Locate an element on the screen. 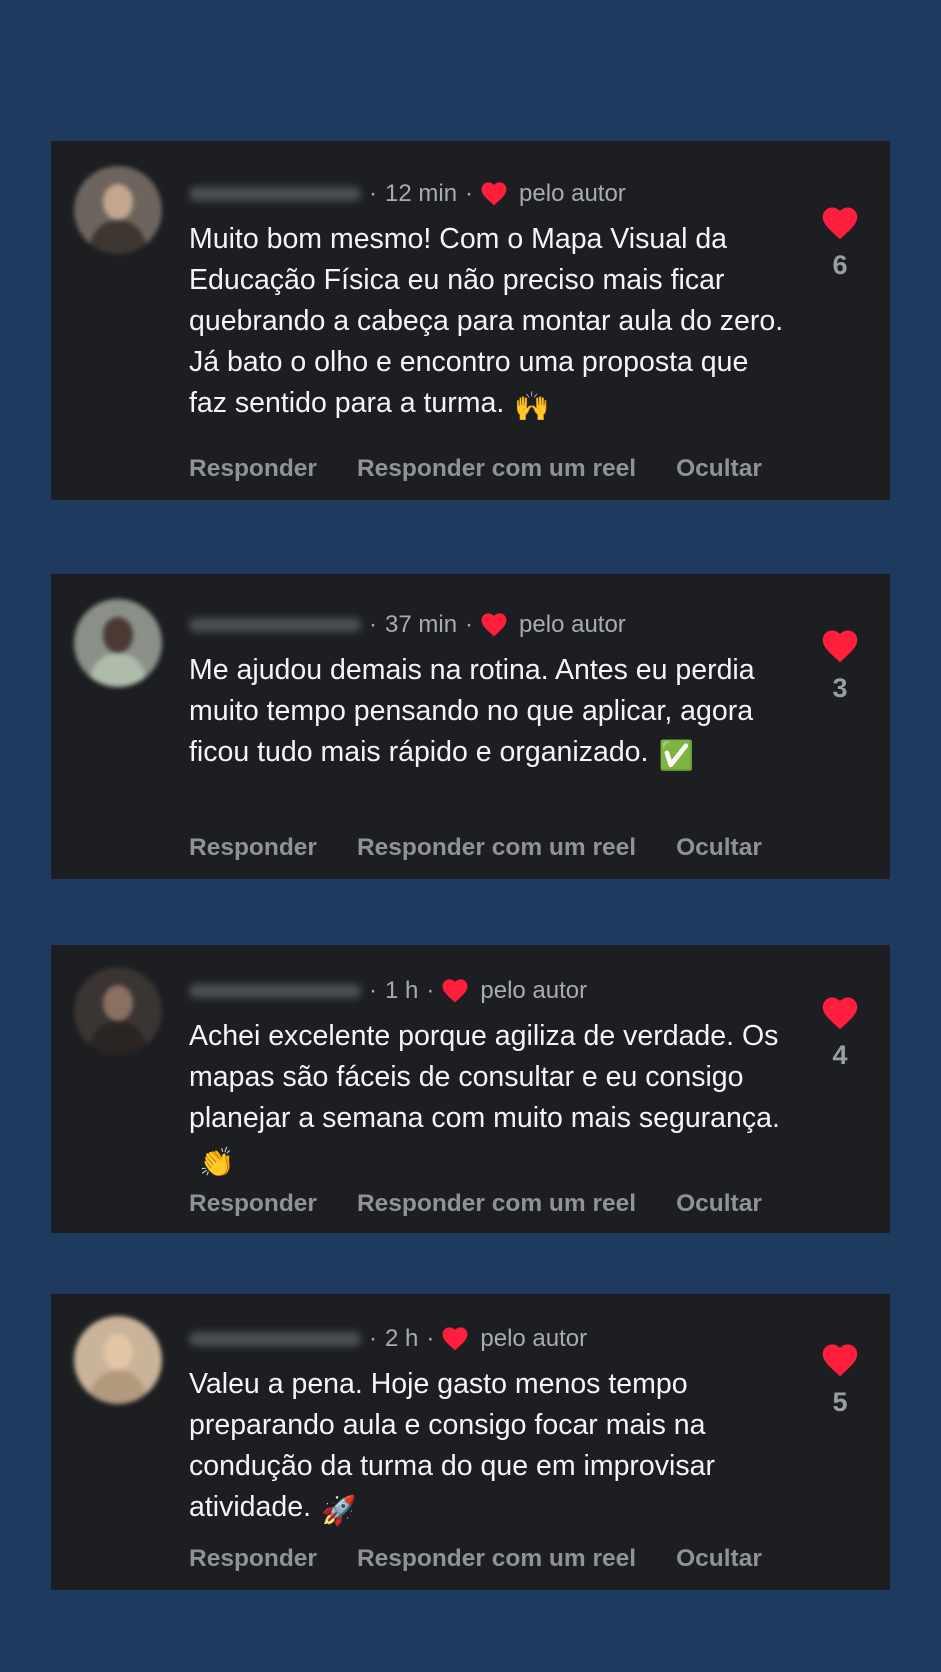  comment-meta: · 1 h · pelo autor is located at coordinates (388, 991).